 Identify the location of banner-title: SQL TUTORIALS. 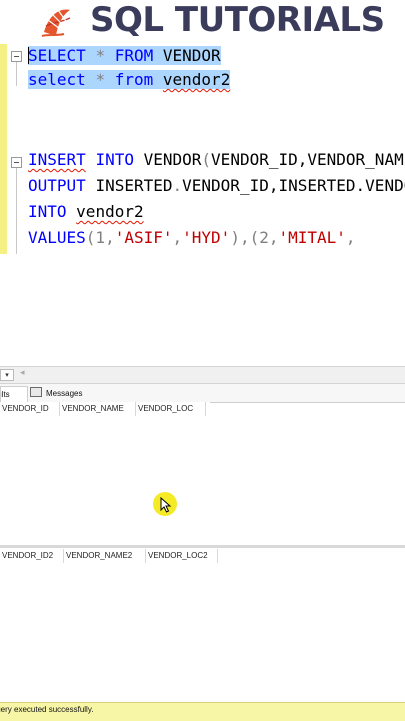
(237, 20).